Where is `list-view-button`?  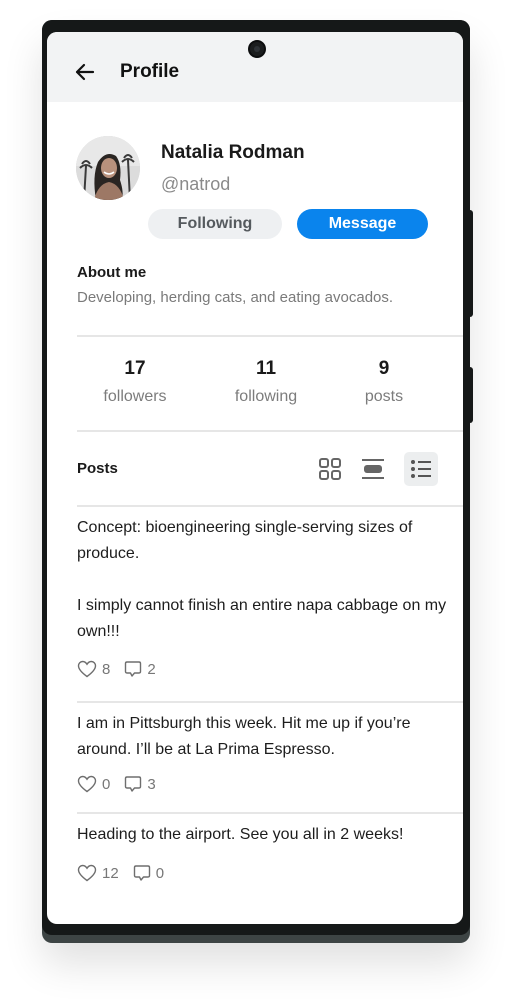
list-view-button is located at coordinates (421, 469).